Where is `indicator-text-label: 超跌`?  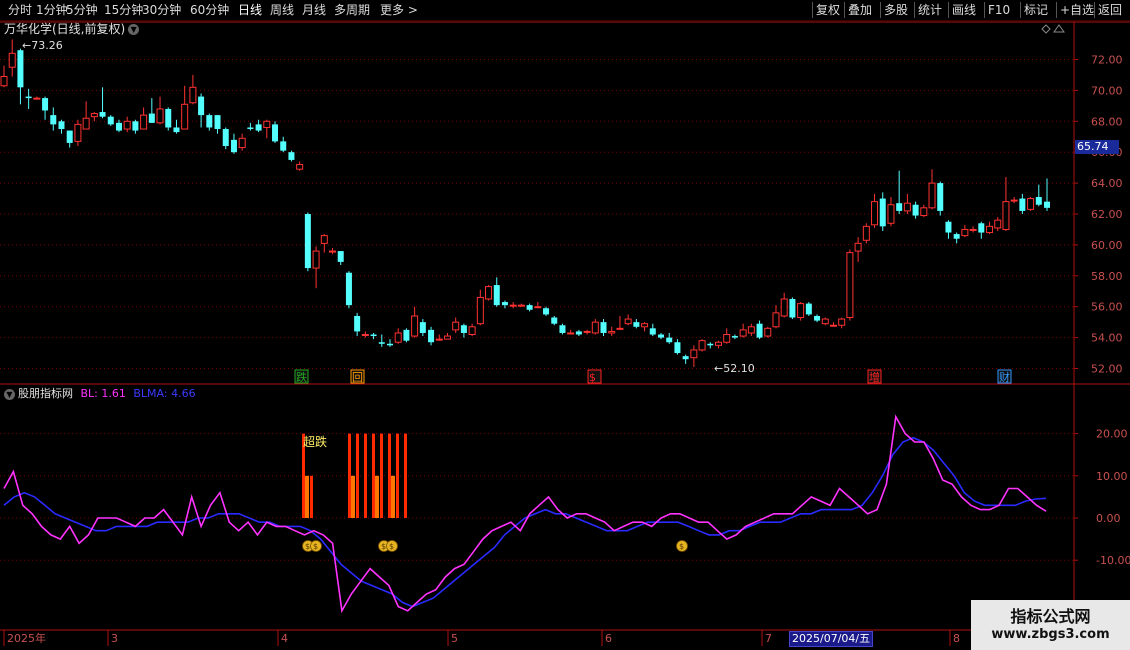 indicator-text-label: 超跌 is located at coordinates (315, 441).